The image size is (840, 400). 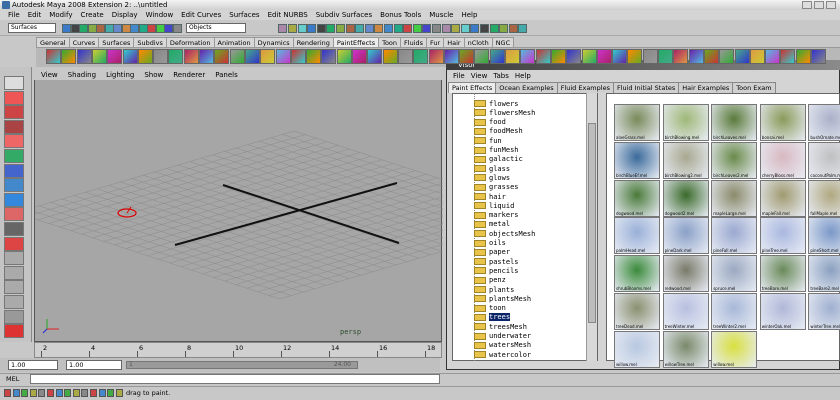 What do you see at coordinates (49, 75) in the screenshot?
I see `viewport-menu-view: View` at bounding box center [49, 75].